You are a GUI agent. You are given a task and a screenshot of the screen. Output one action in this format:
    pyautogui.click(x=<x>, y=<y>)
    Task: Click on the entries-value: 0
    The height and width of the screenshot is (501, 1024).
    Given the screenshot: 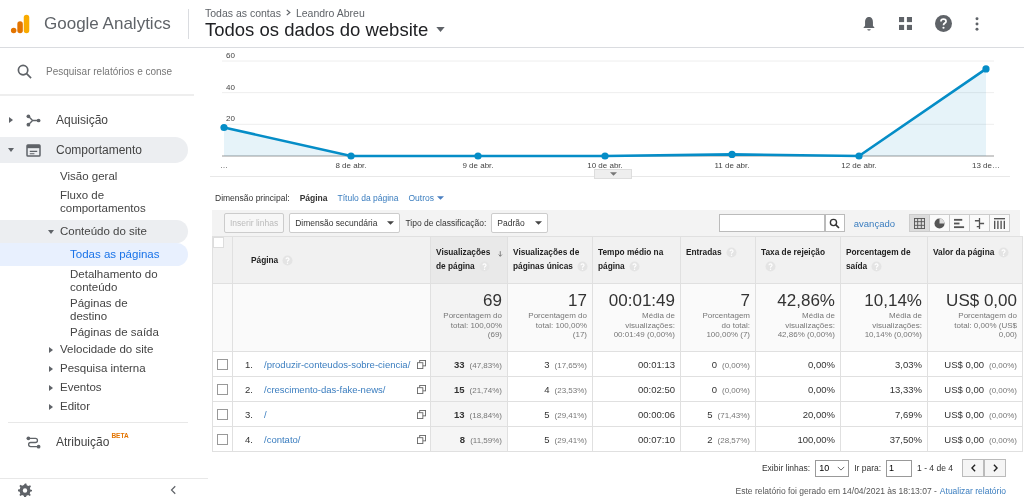 What is the action you would take?
    pyautogui.click(x=714, y=389)
    